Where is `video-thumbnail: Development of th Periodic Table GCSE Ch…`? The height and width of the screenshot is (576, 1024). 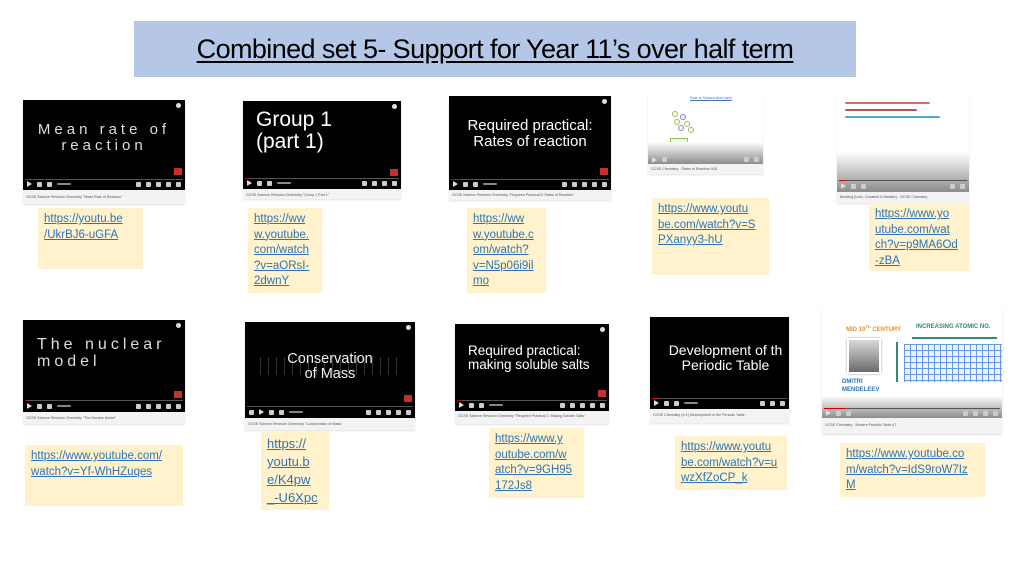 video-thumbnail: Development of th Periodic Table GCSE Ch… is located at coordinates (719, 370).